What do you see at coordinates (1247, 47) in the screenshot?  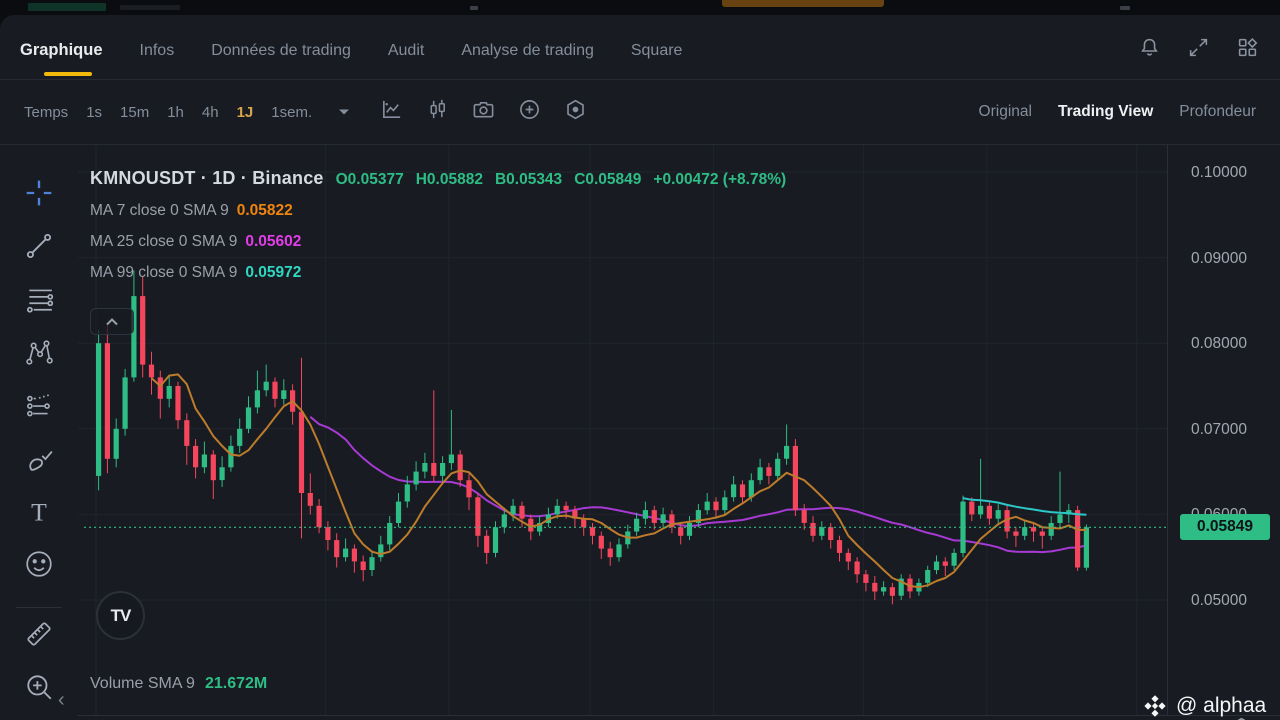 I see `apps-grid-icon` at bounding box center [1247, 47].